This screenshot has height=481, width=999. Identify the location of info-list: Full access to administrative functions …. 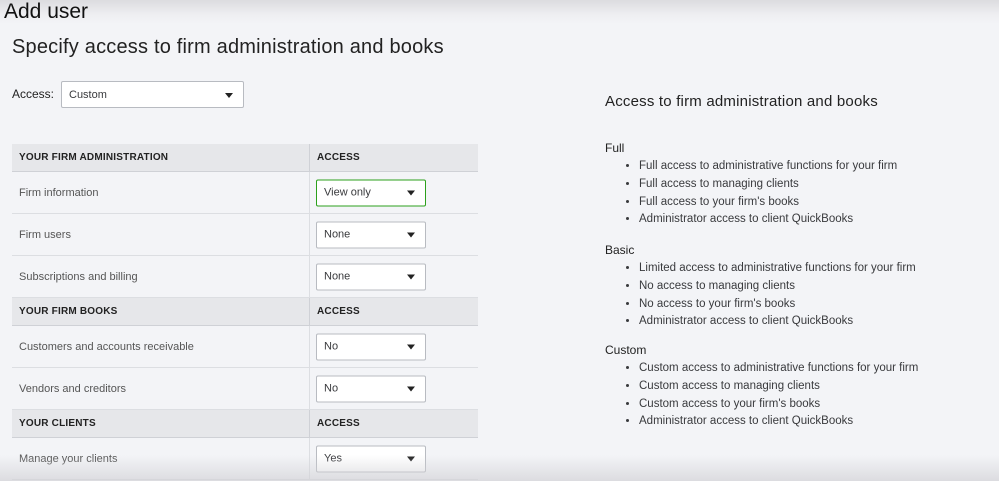
(800, 193).